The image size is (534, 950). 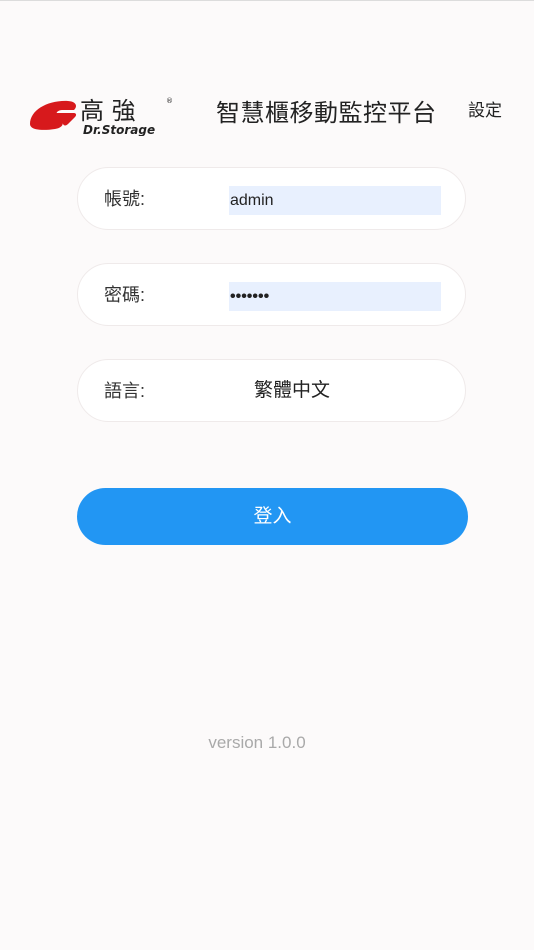 I want to click on brand-logo: 高 強 ® Dr.Storage, so click(x=101, y=115).